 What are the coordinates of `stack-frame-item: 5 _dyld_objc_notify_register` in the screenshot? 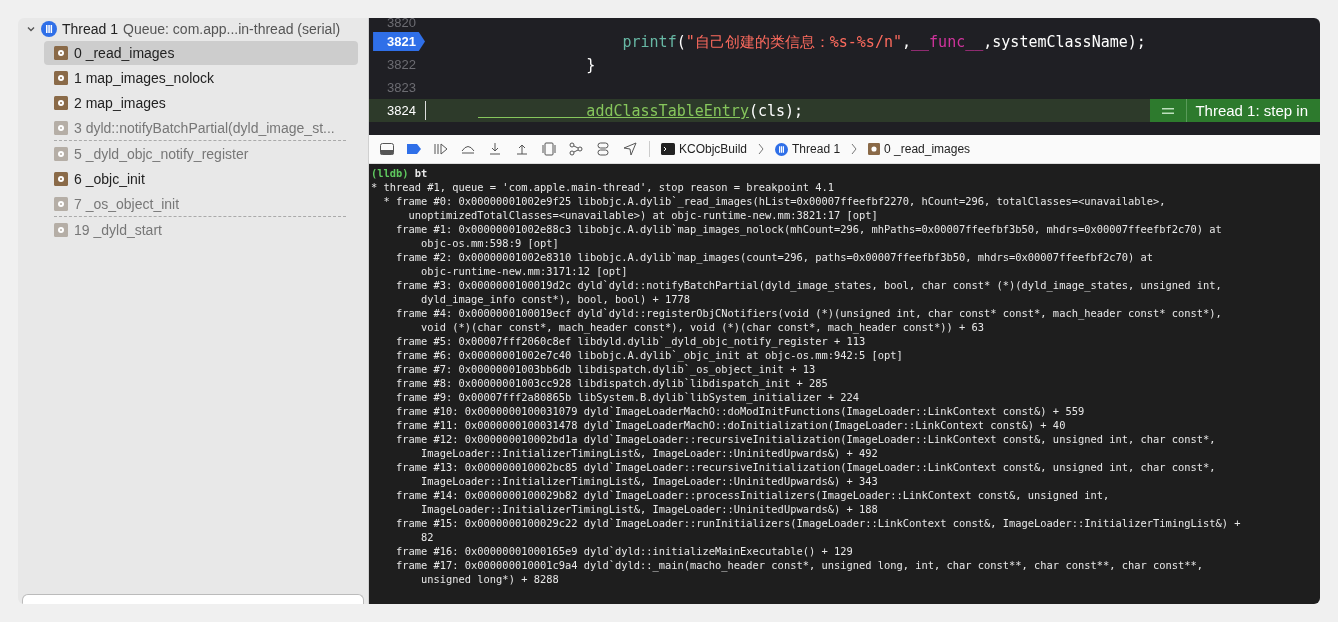 It's located at (206, 154).